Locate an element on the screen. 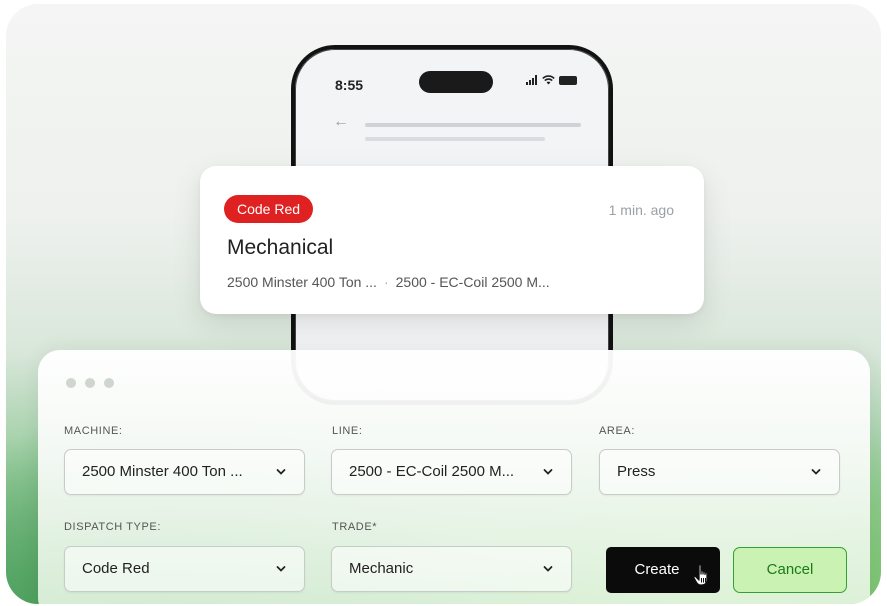 The width and height of the screenshot is (887, 606). wifi-icon is located at coordinates (548, 80).